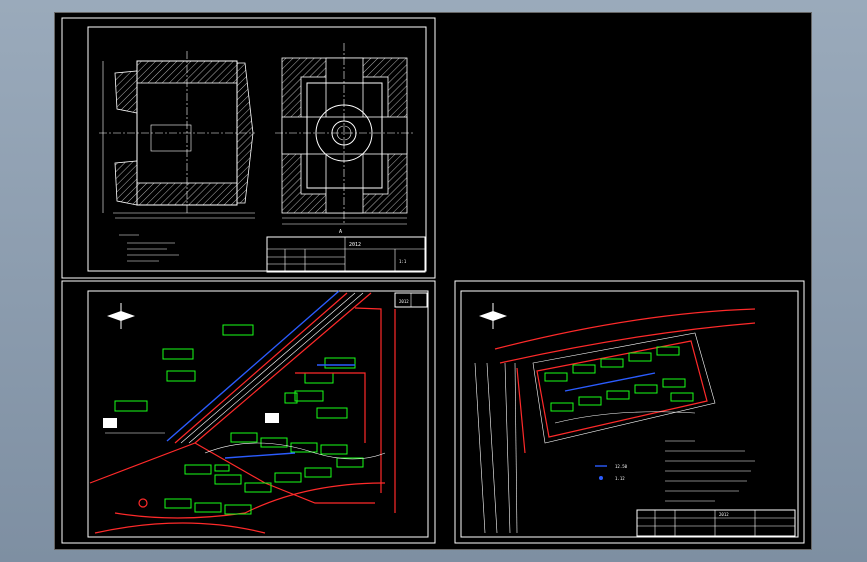  I want to click on title-block-top-number: 2012, so click(355, 245).